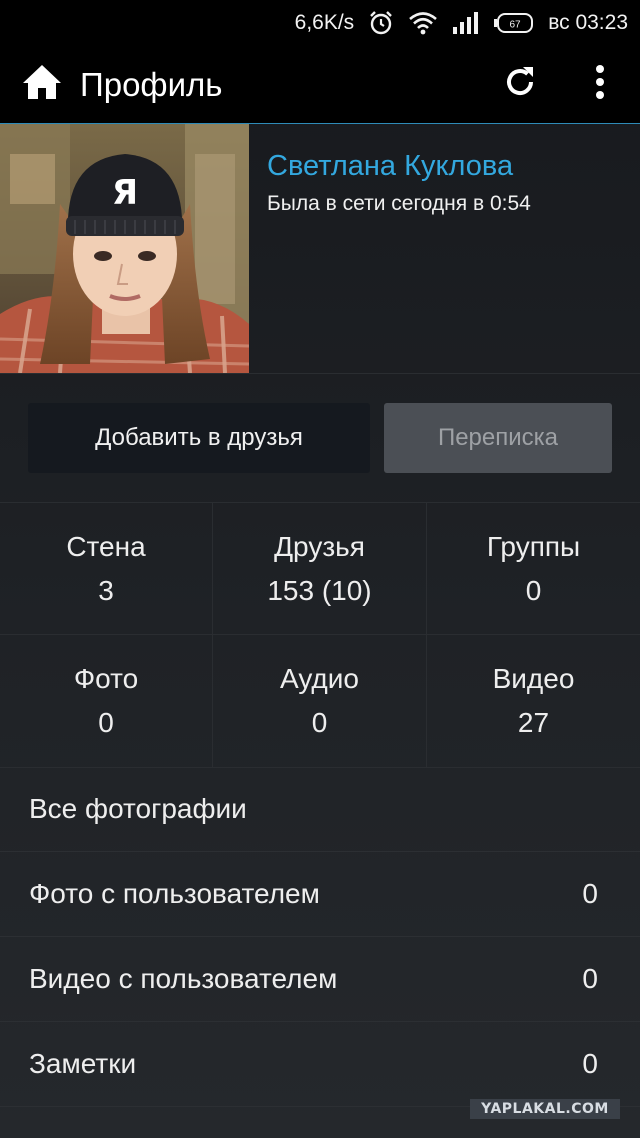  Describe the element at coordinates (324, 22) in the screenshot. I see `network-speed: 6,6K/s` at that location.